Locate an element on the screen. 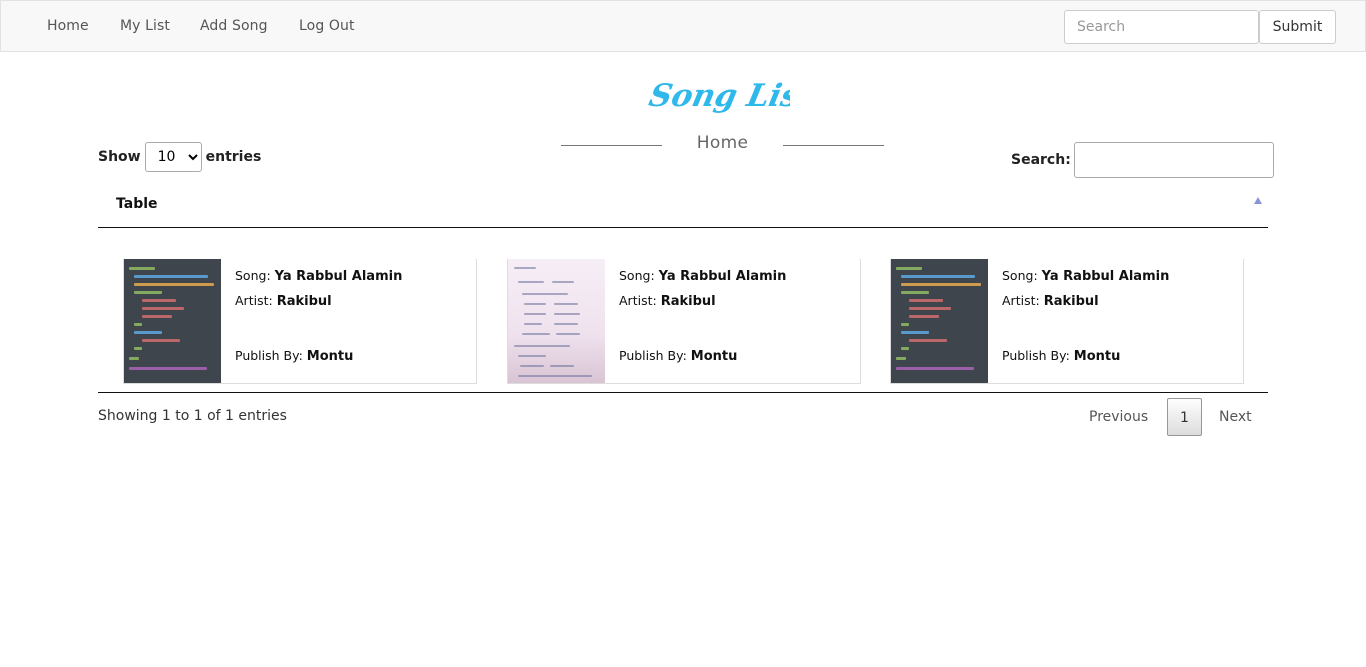 The height and width of the screenshot is (667, 1366). nav-my-list-link: My List is located at coordinates (145, 26).